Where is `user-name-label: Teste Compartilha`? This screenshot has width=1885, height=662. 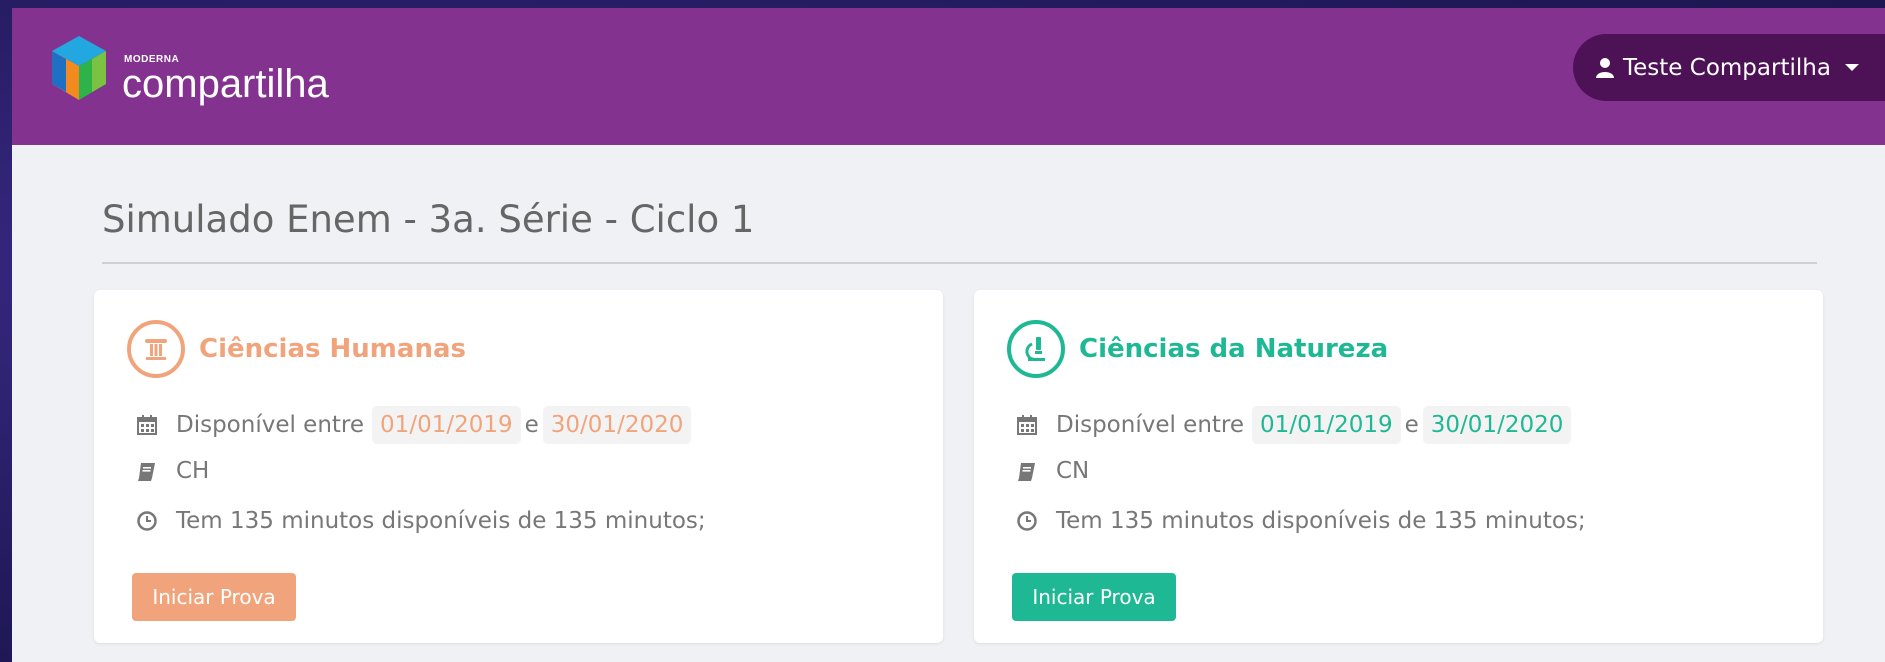
user-name-label: Teste Compartilha is located at coordinates (1727, 67).